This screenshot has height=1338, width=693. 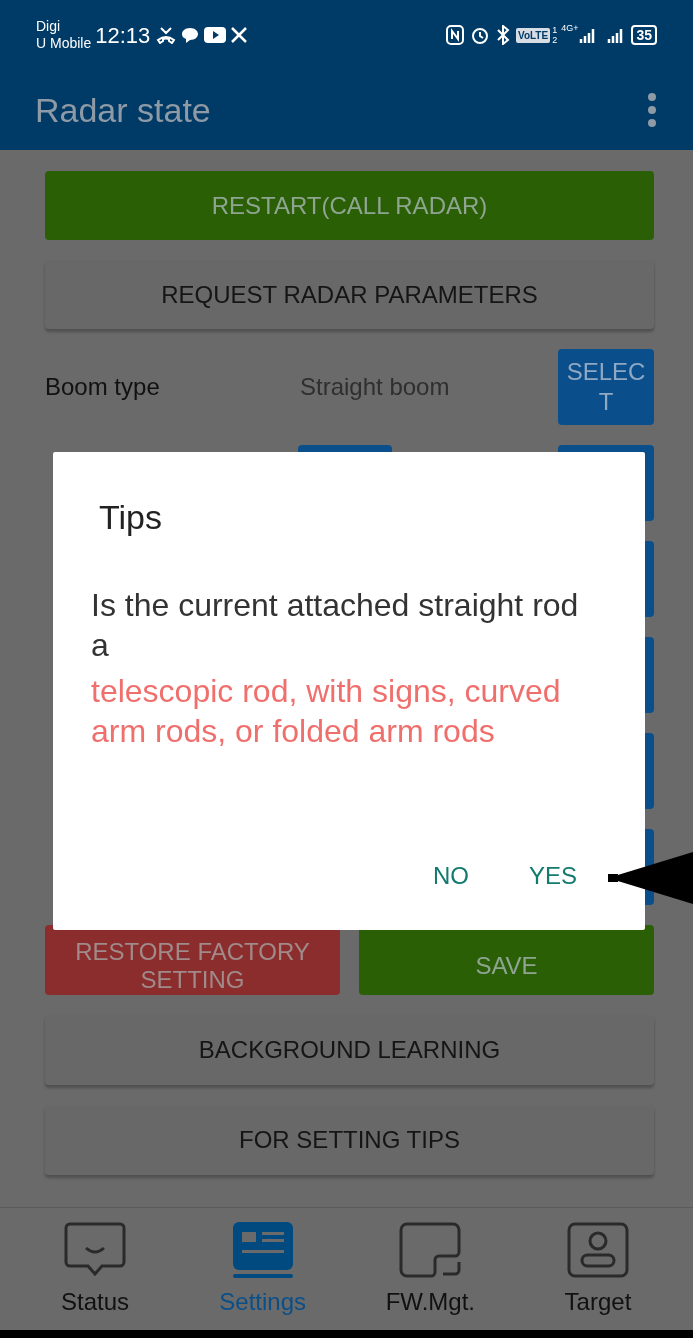 I want to click on app-title: Radar state, so click(x=123, y=110).